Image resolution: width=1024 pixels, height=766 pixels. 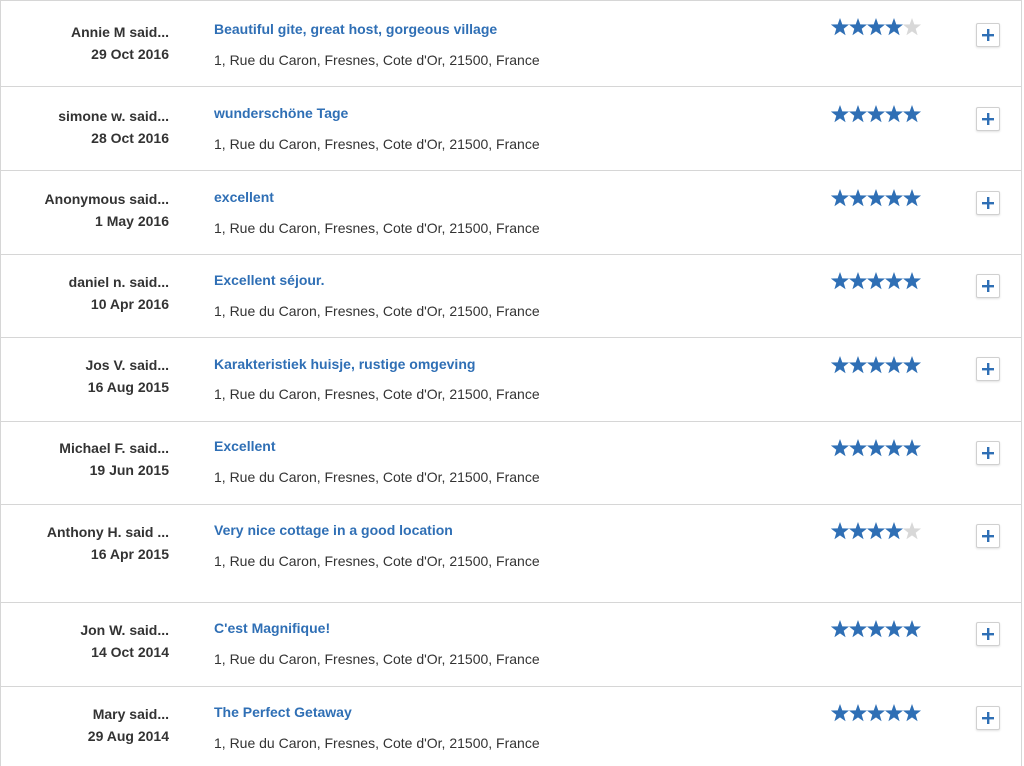 What do you see at coordinates (89, 376) in the screenshot?
I see `review-author-block: Jos V. said... 16 Aug 2015` at bounding box center [89, 376].